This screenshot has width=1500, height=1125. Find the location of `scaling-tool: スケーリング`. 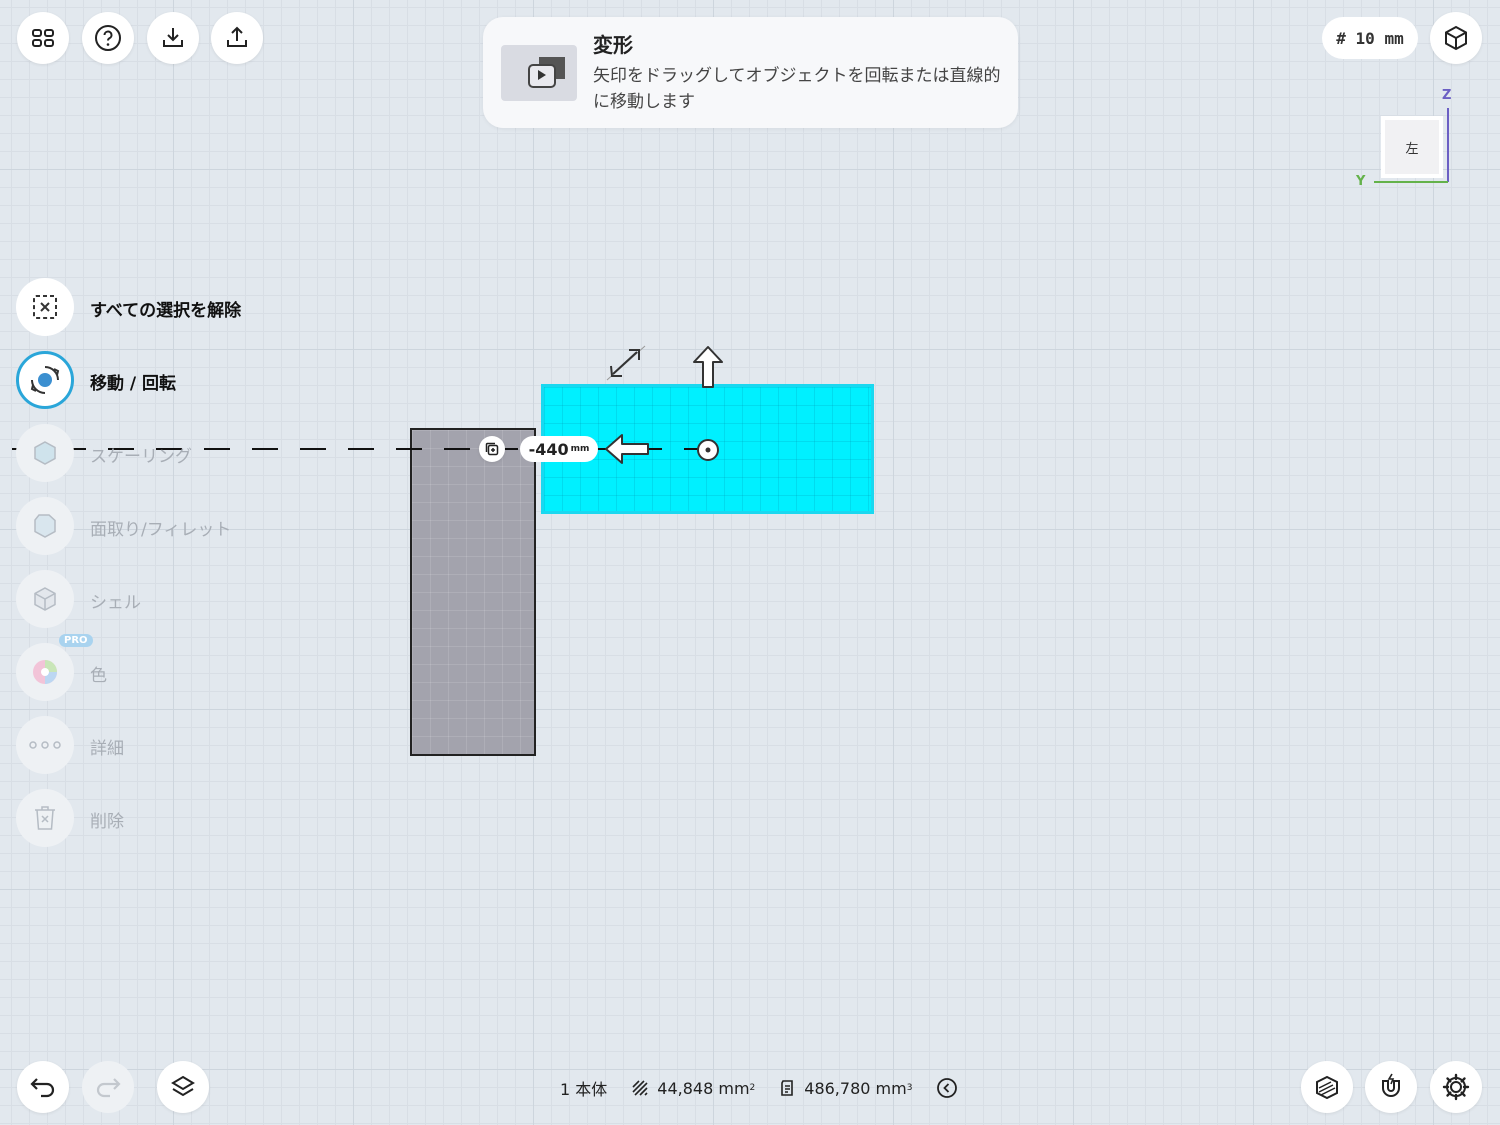

scaling-tool: スケーリング is located at coordinates (176, 454).